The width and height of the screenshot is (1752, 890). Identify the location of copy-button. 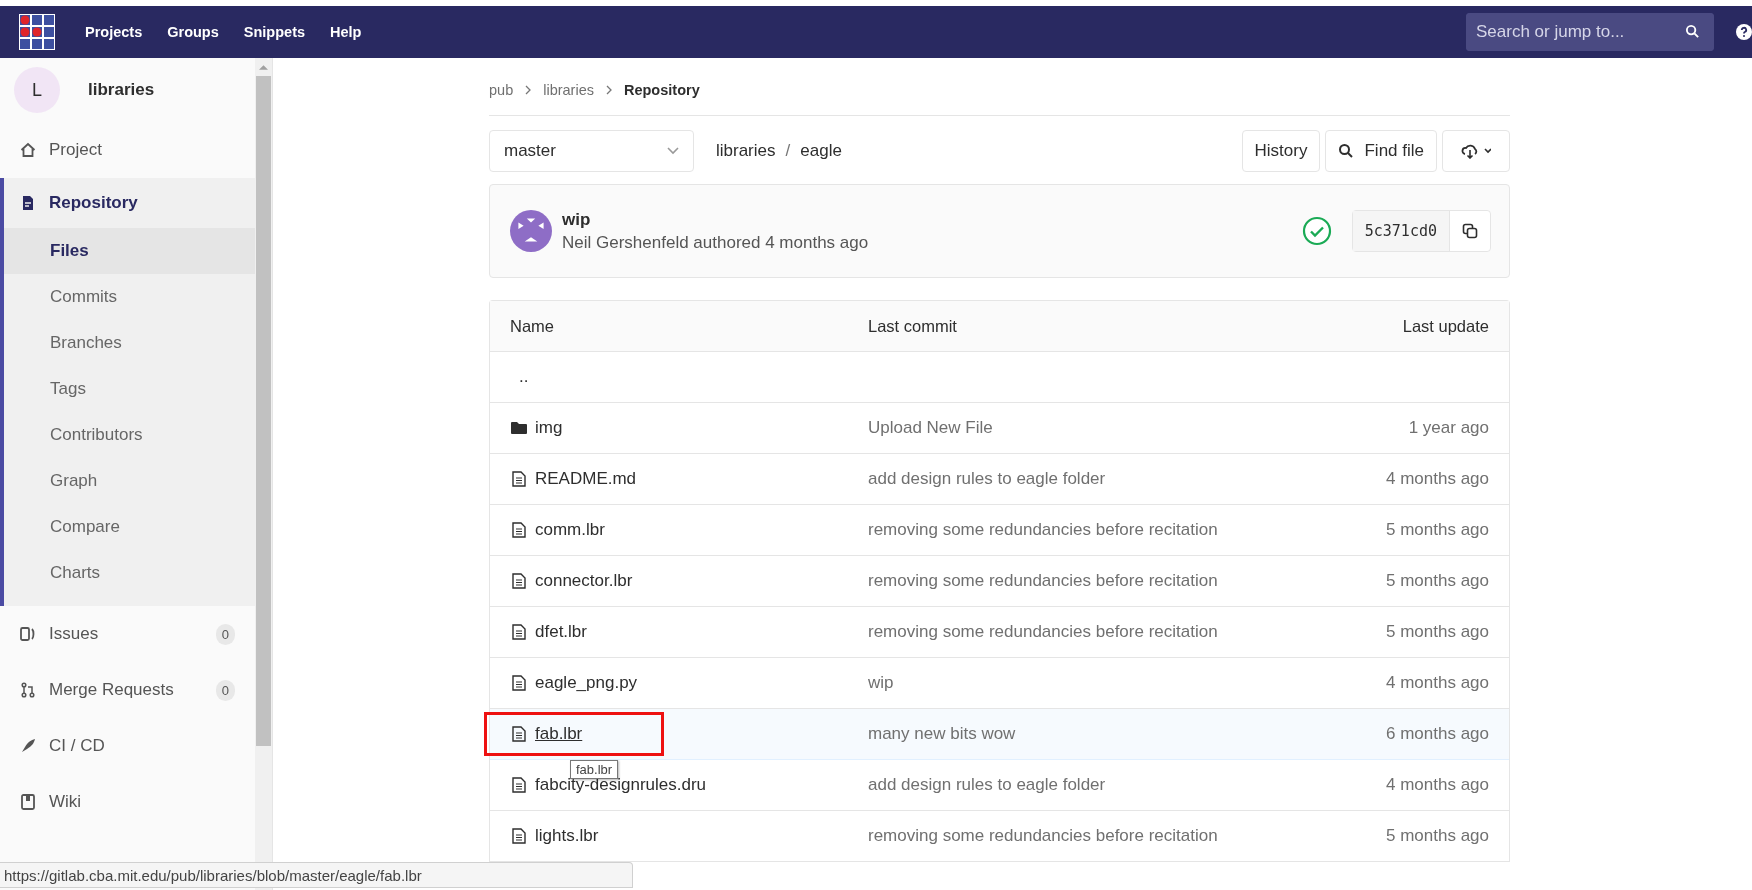
(1470, 231).